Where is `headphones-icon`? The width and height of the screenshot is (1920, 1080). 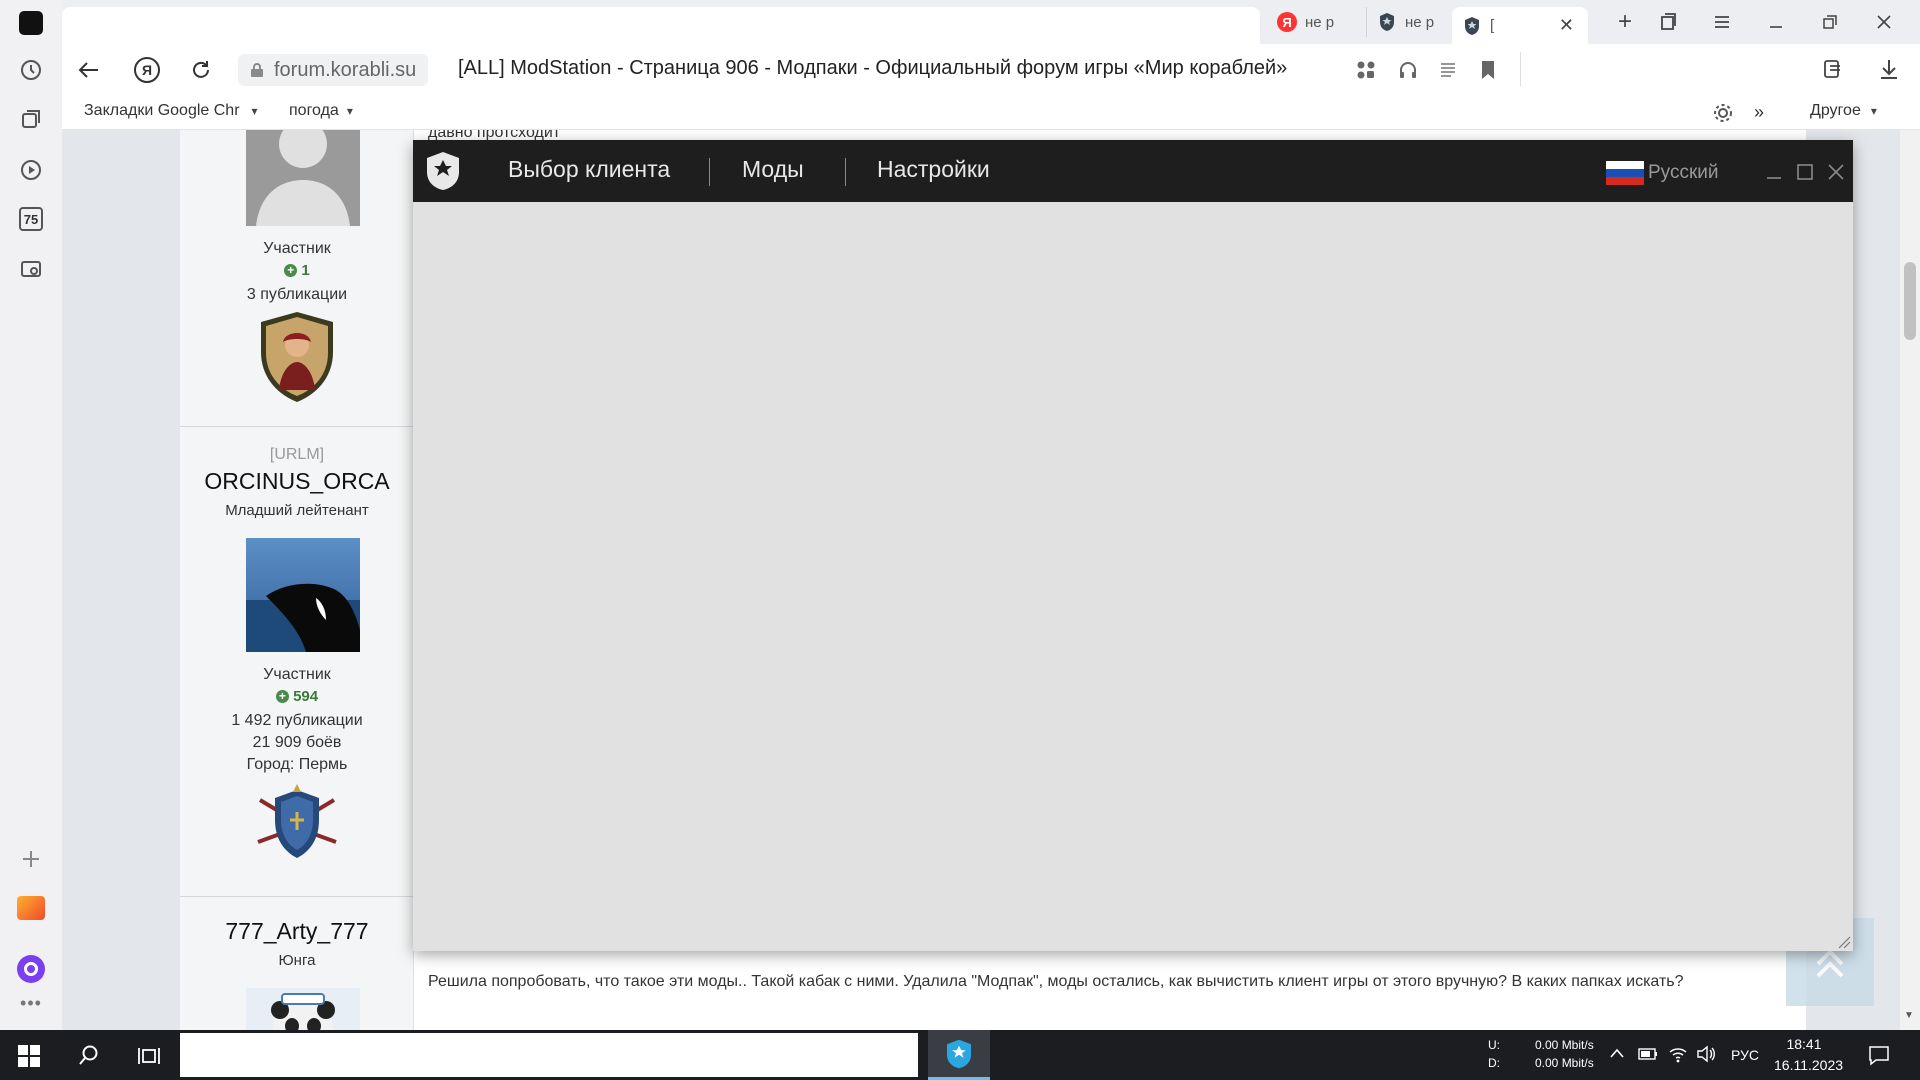
headphones-icon is located at coordinates (1408, 70).